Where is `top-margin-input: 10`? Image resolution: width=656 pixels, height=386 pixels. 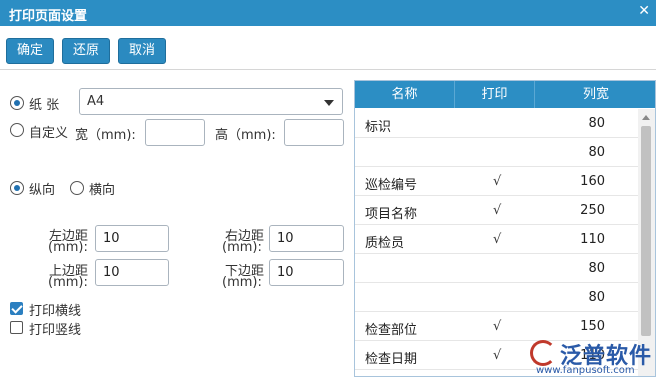
top-margin-input: 10 is located at coordinates (132, 272).